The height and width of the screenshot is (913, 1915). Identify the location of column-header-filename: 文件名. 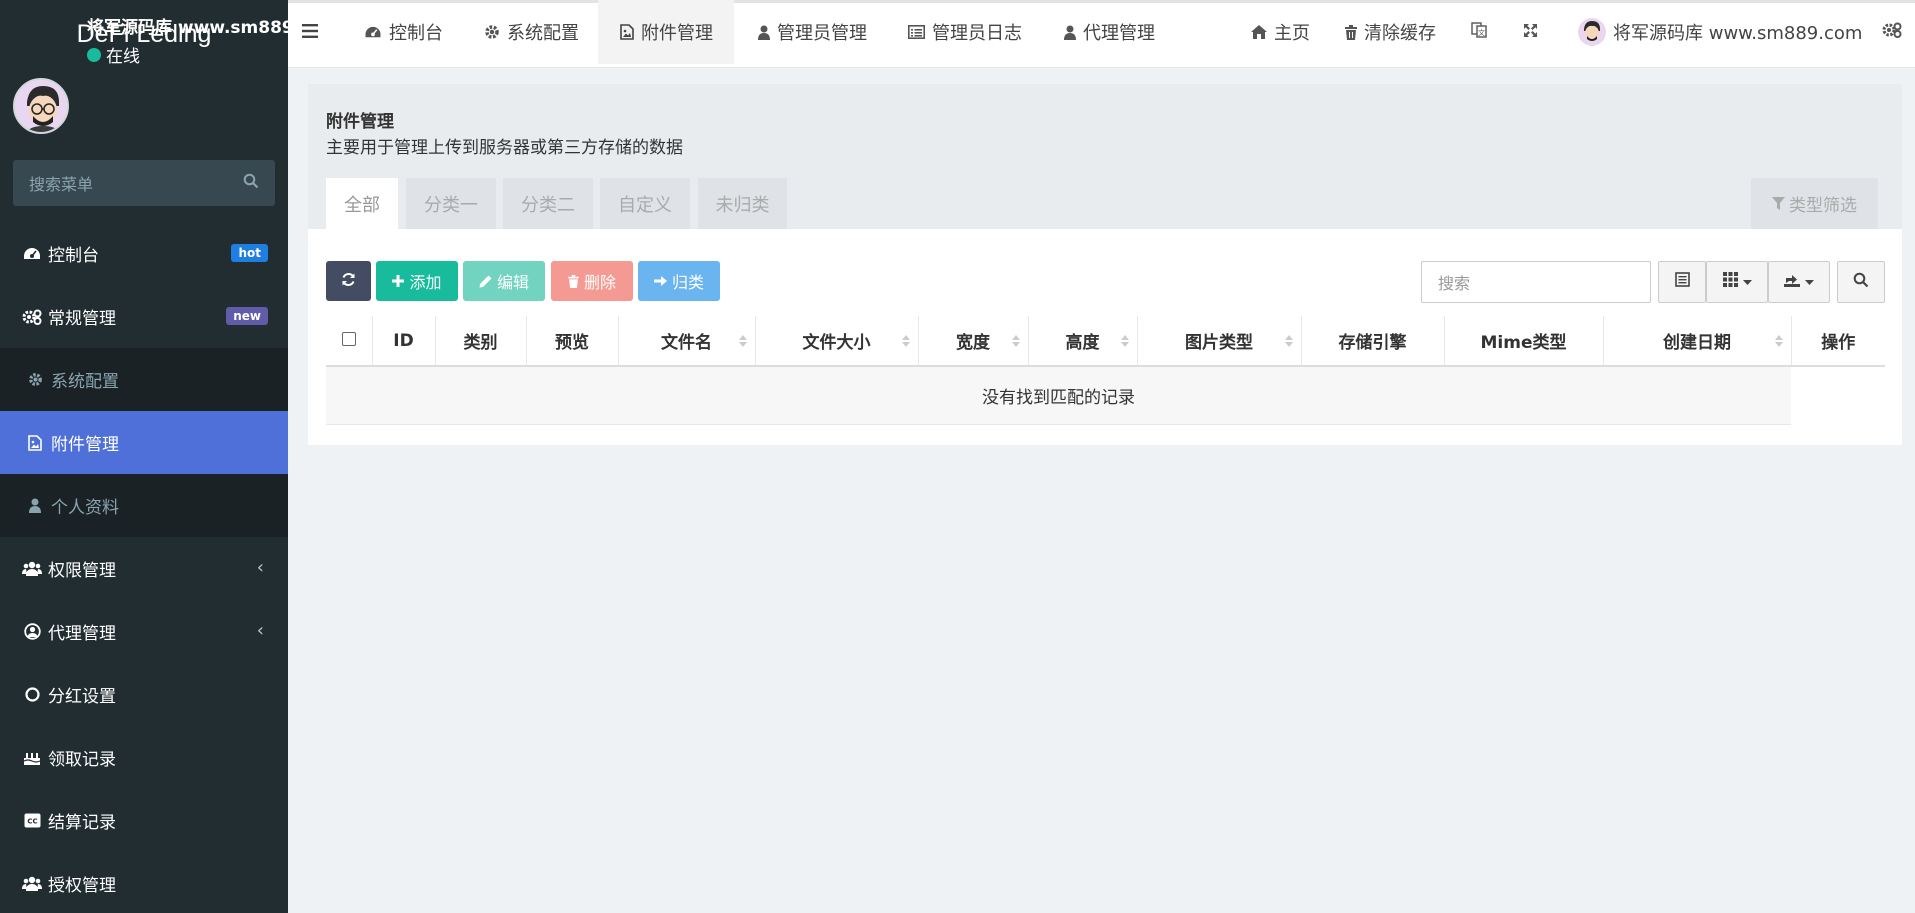
(687, 341).